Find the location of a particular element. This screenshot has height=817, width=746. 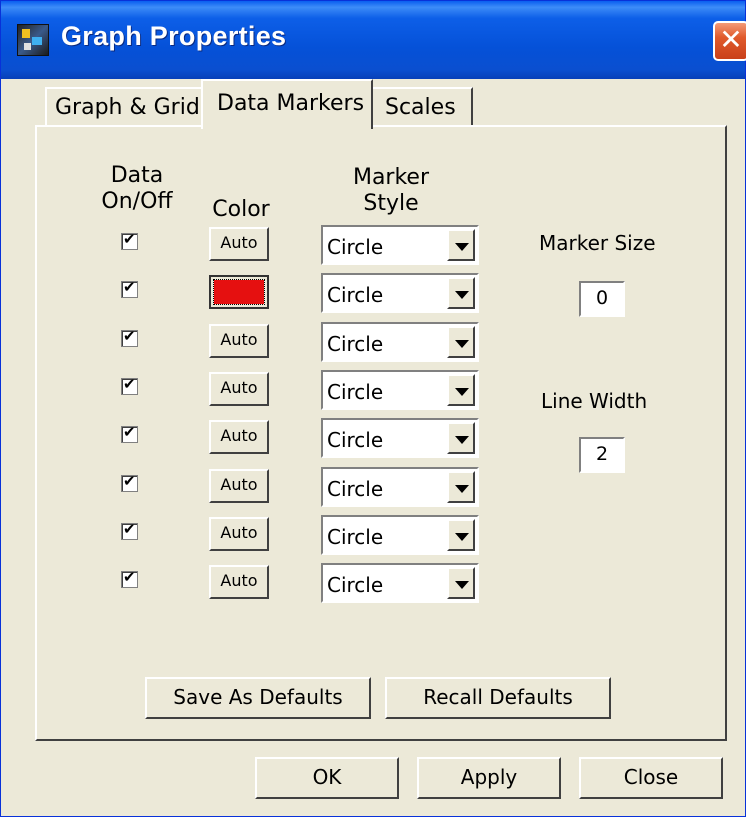

title-bar: Graph Properties ✕ is located at coordinates (373, 40).